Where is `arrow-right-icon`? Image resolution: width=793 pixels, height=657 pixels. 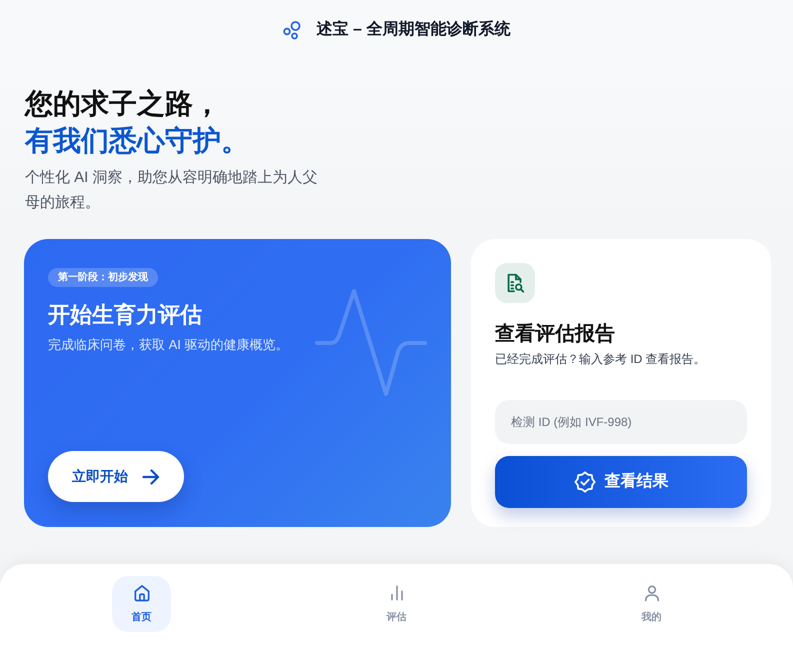
arrow-right-icon is located at coordinates (151, 476).